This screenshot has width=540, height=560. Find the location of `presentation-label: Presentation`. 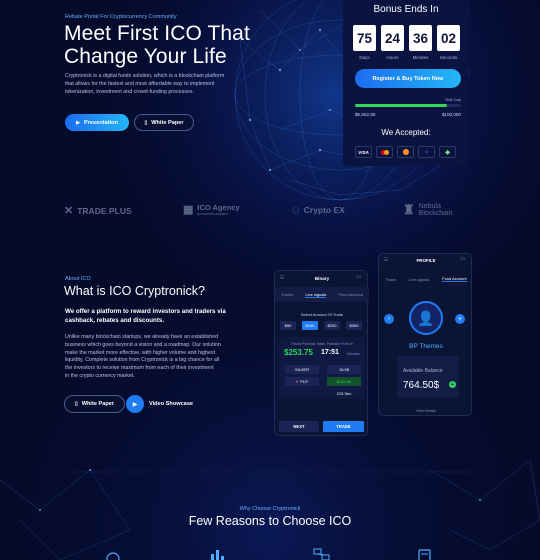

presentation-label: Presentation is located at coordinates (100, 122).